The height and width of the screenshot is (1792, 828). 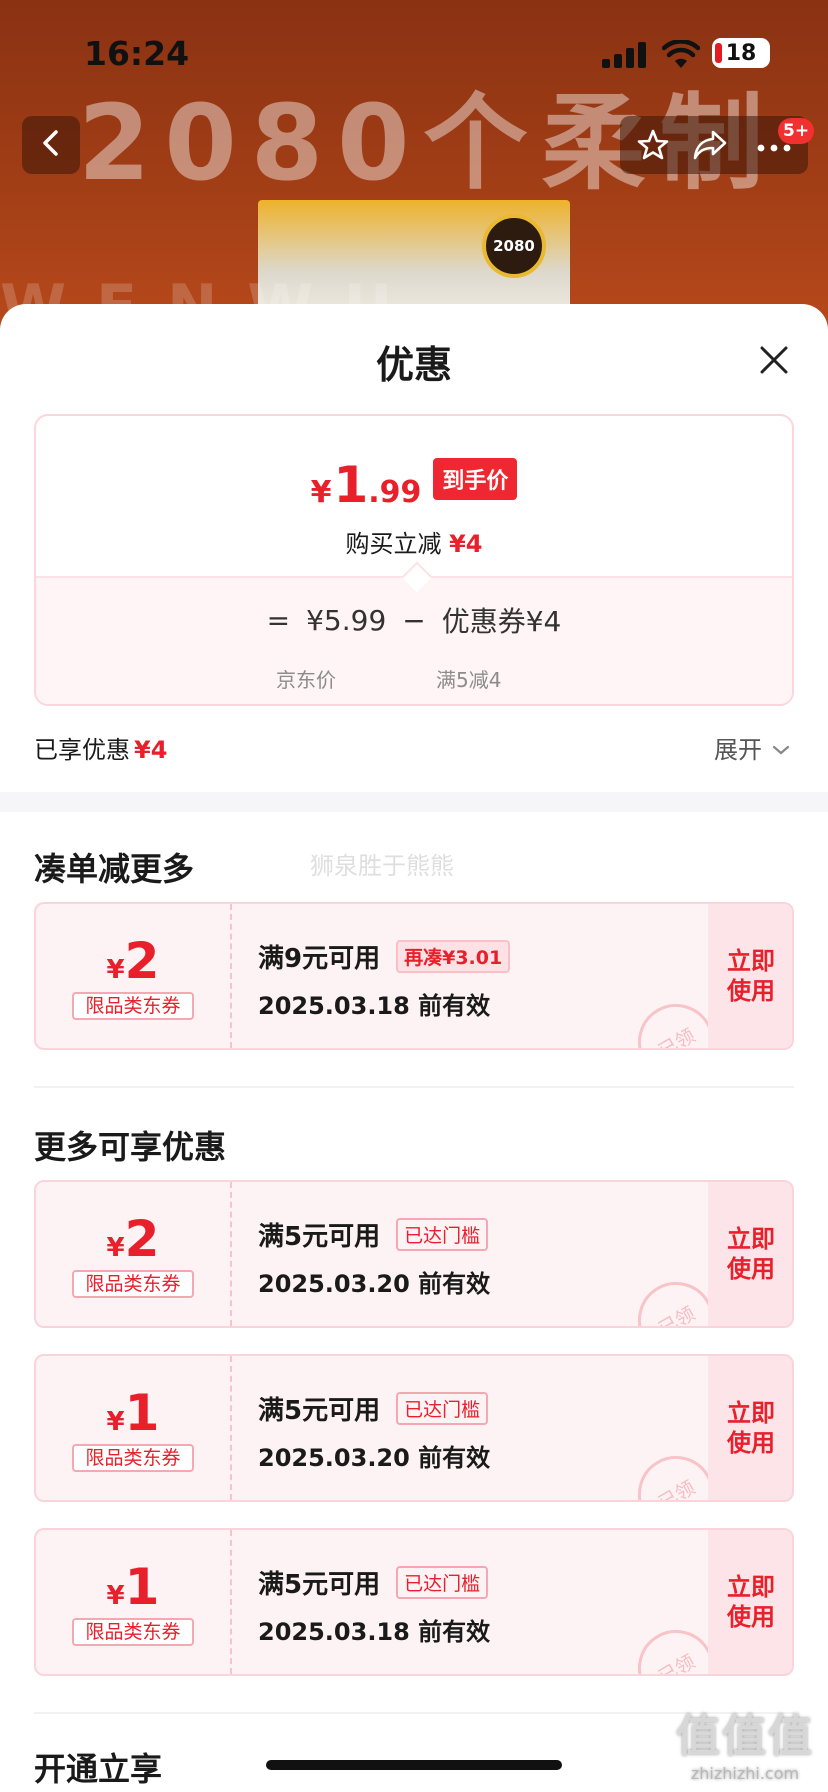 What do you see at coordinates (745, 1773) in the screenshot?
I see `watermark-domain: zhizhizhi.com` at bounding box center [745, 1773].